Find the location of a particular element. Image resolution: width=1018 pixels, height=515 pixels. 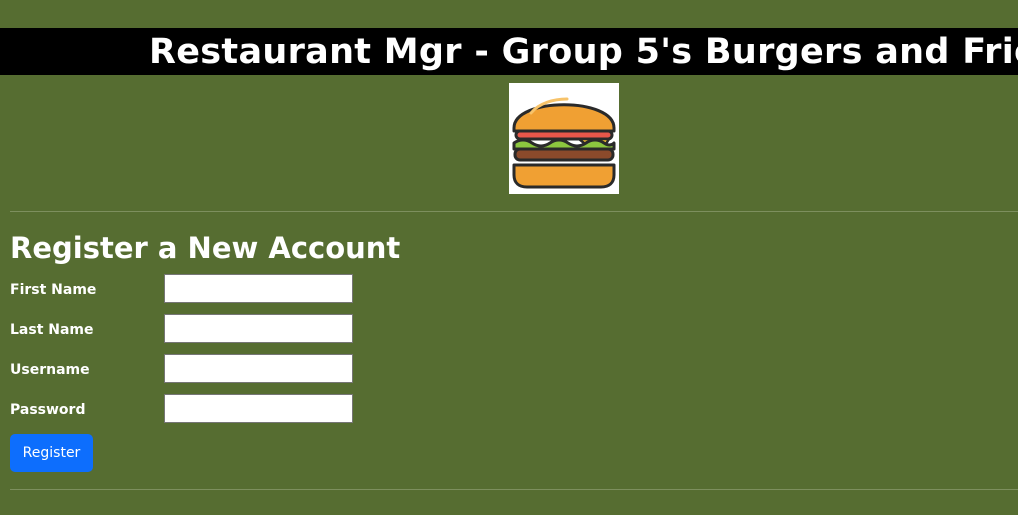

logo is located at coordinates (564, 138).